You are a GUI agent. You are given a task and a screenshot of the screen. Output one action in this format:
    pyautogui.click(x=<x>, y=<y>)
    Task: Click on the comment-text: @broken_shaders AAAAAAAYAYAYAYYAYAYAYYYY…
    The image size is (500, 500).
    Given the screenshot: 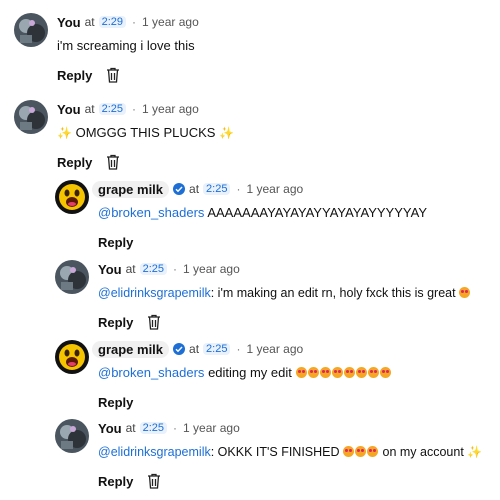 What is the action you would take?
    pyautogui.click(x=293, y=213)
    